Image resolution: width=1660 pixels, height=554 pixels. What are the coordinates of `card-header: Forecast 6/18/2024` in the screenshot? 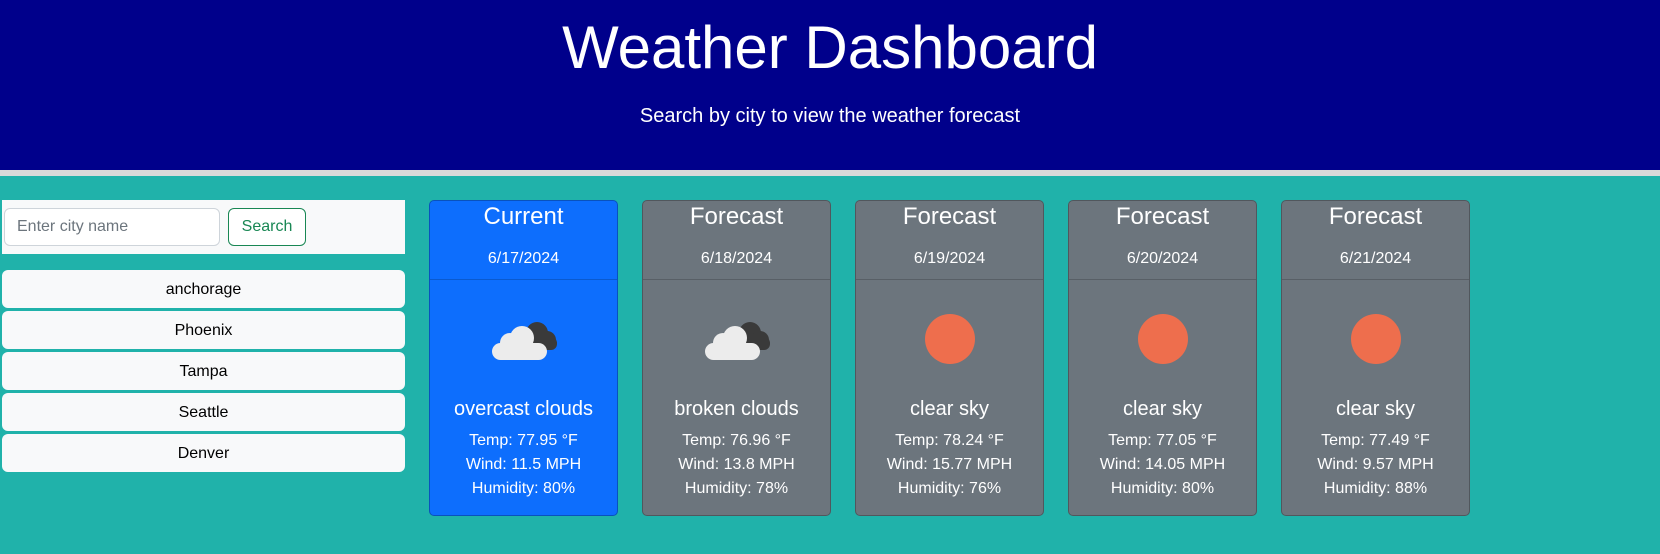 It's located at (736, 240).